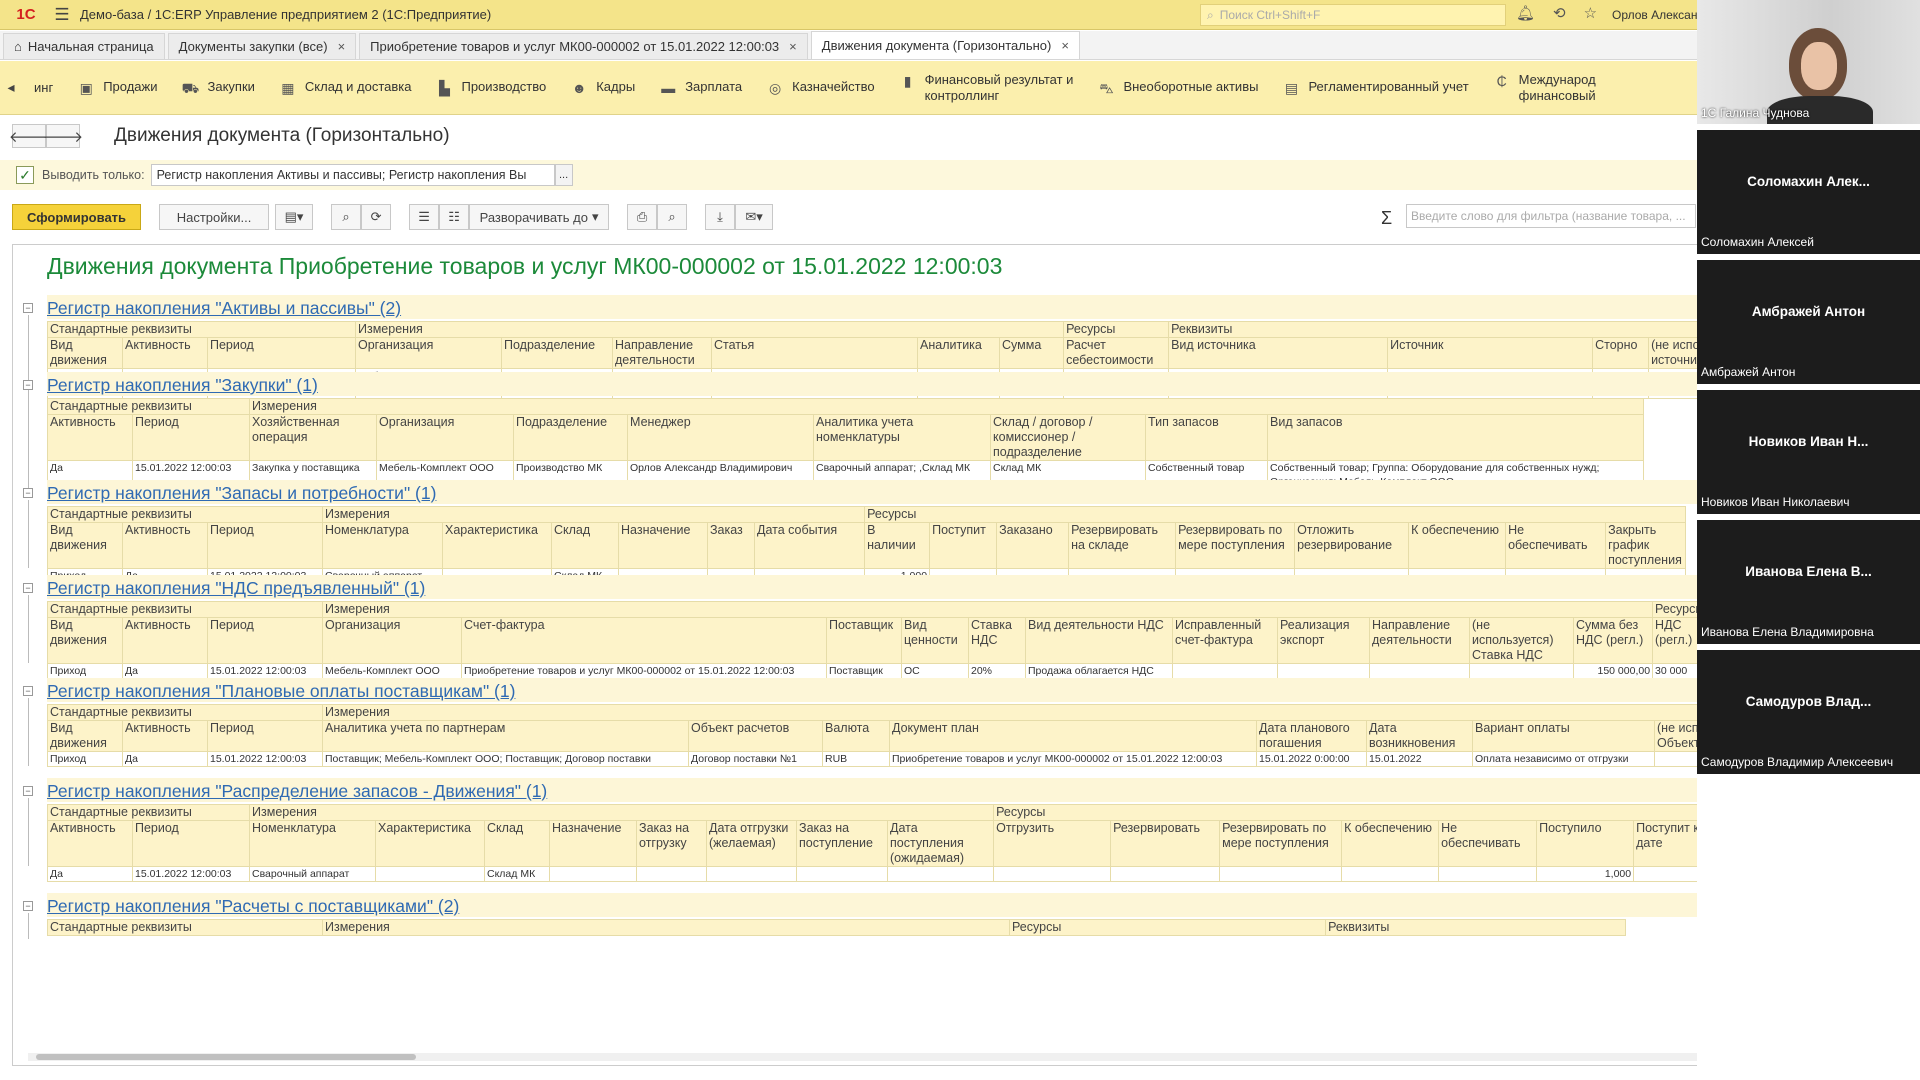  I want to click on participant-tile: Амбражей Антон Амбражей Антон, so click(1808, 322).